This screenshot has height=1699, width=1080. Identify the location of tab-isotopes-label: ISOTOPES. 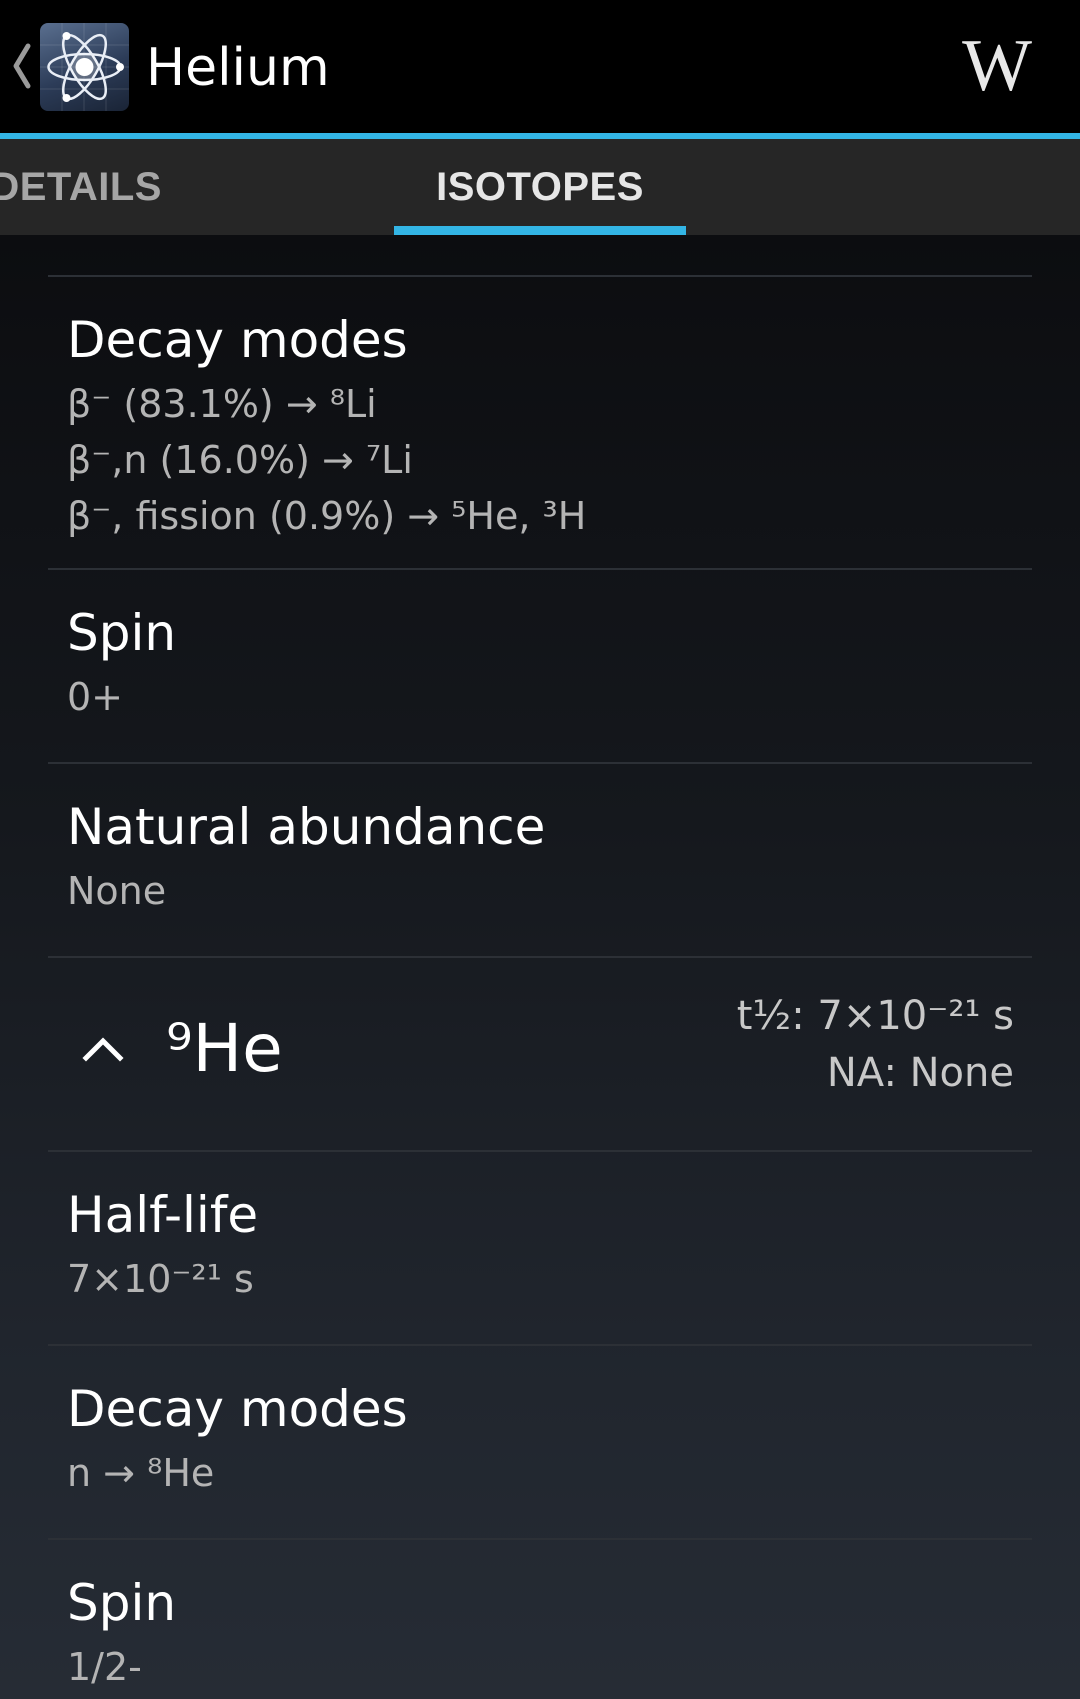
(540, 186).